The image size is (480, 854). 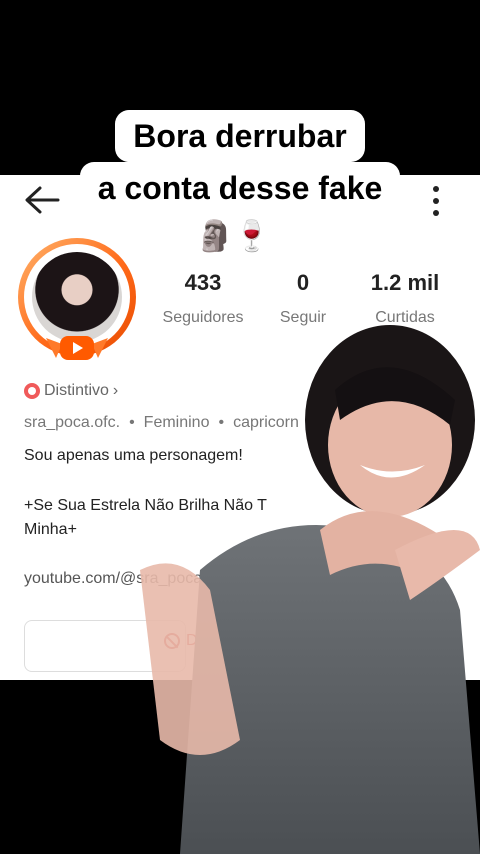 What do you see at coordinates (115, 390) in the screenshot?
I see `chevron-right-icon: ›` at bounding box center [115, 390].